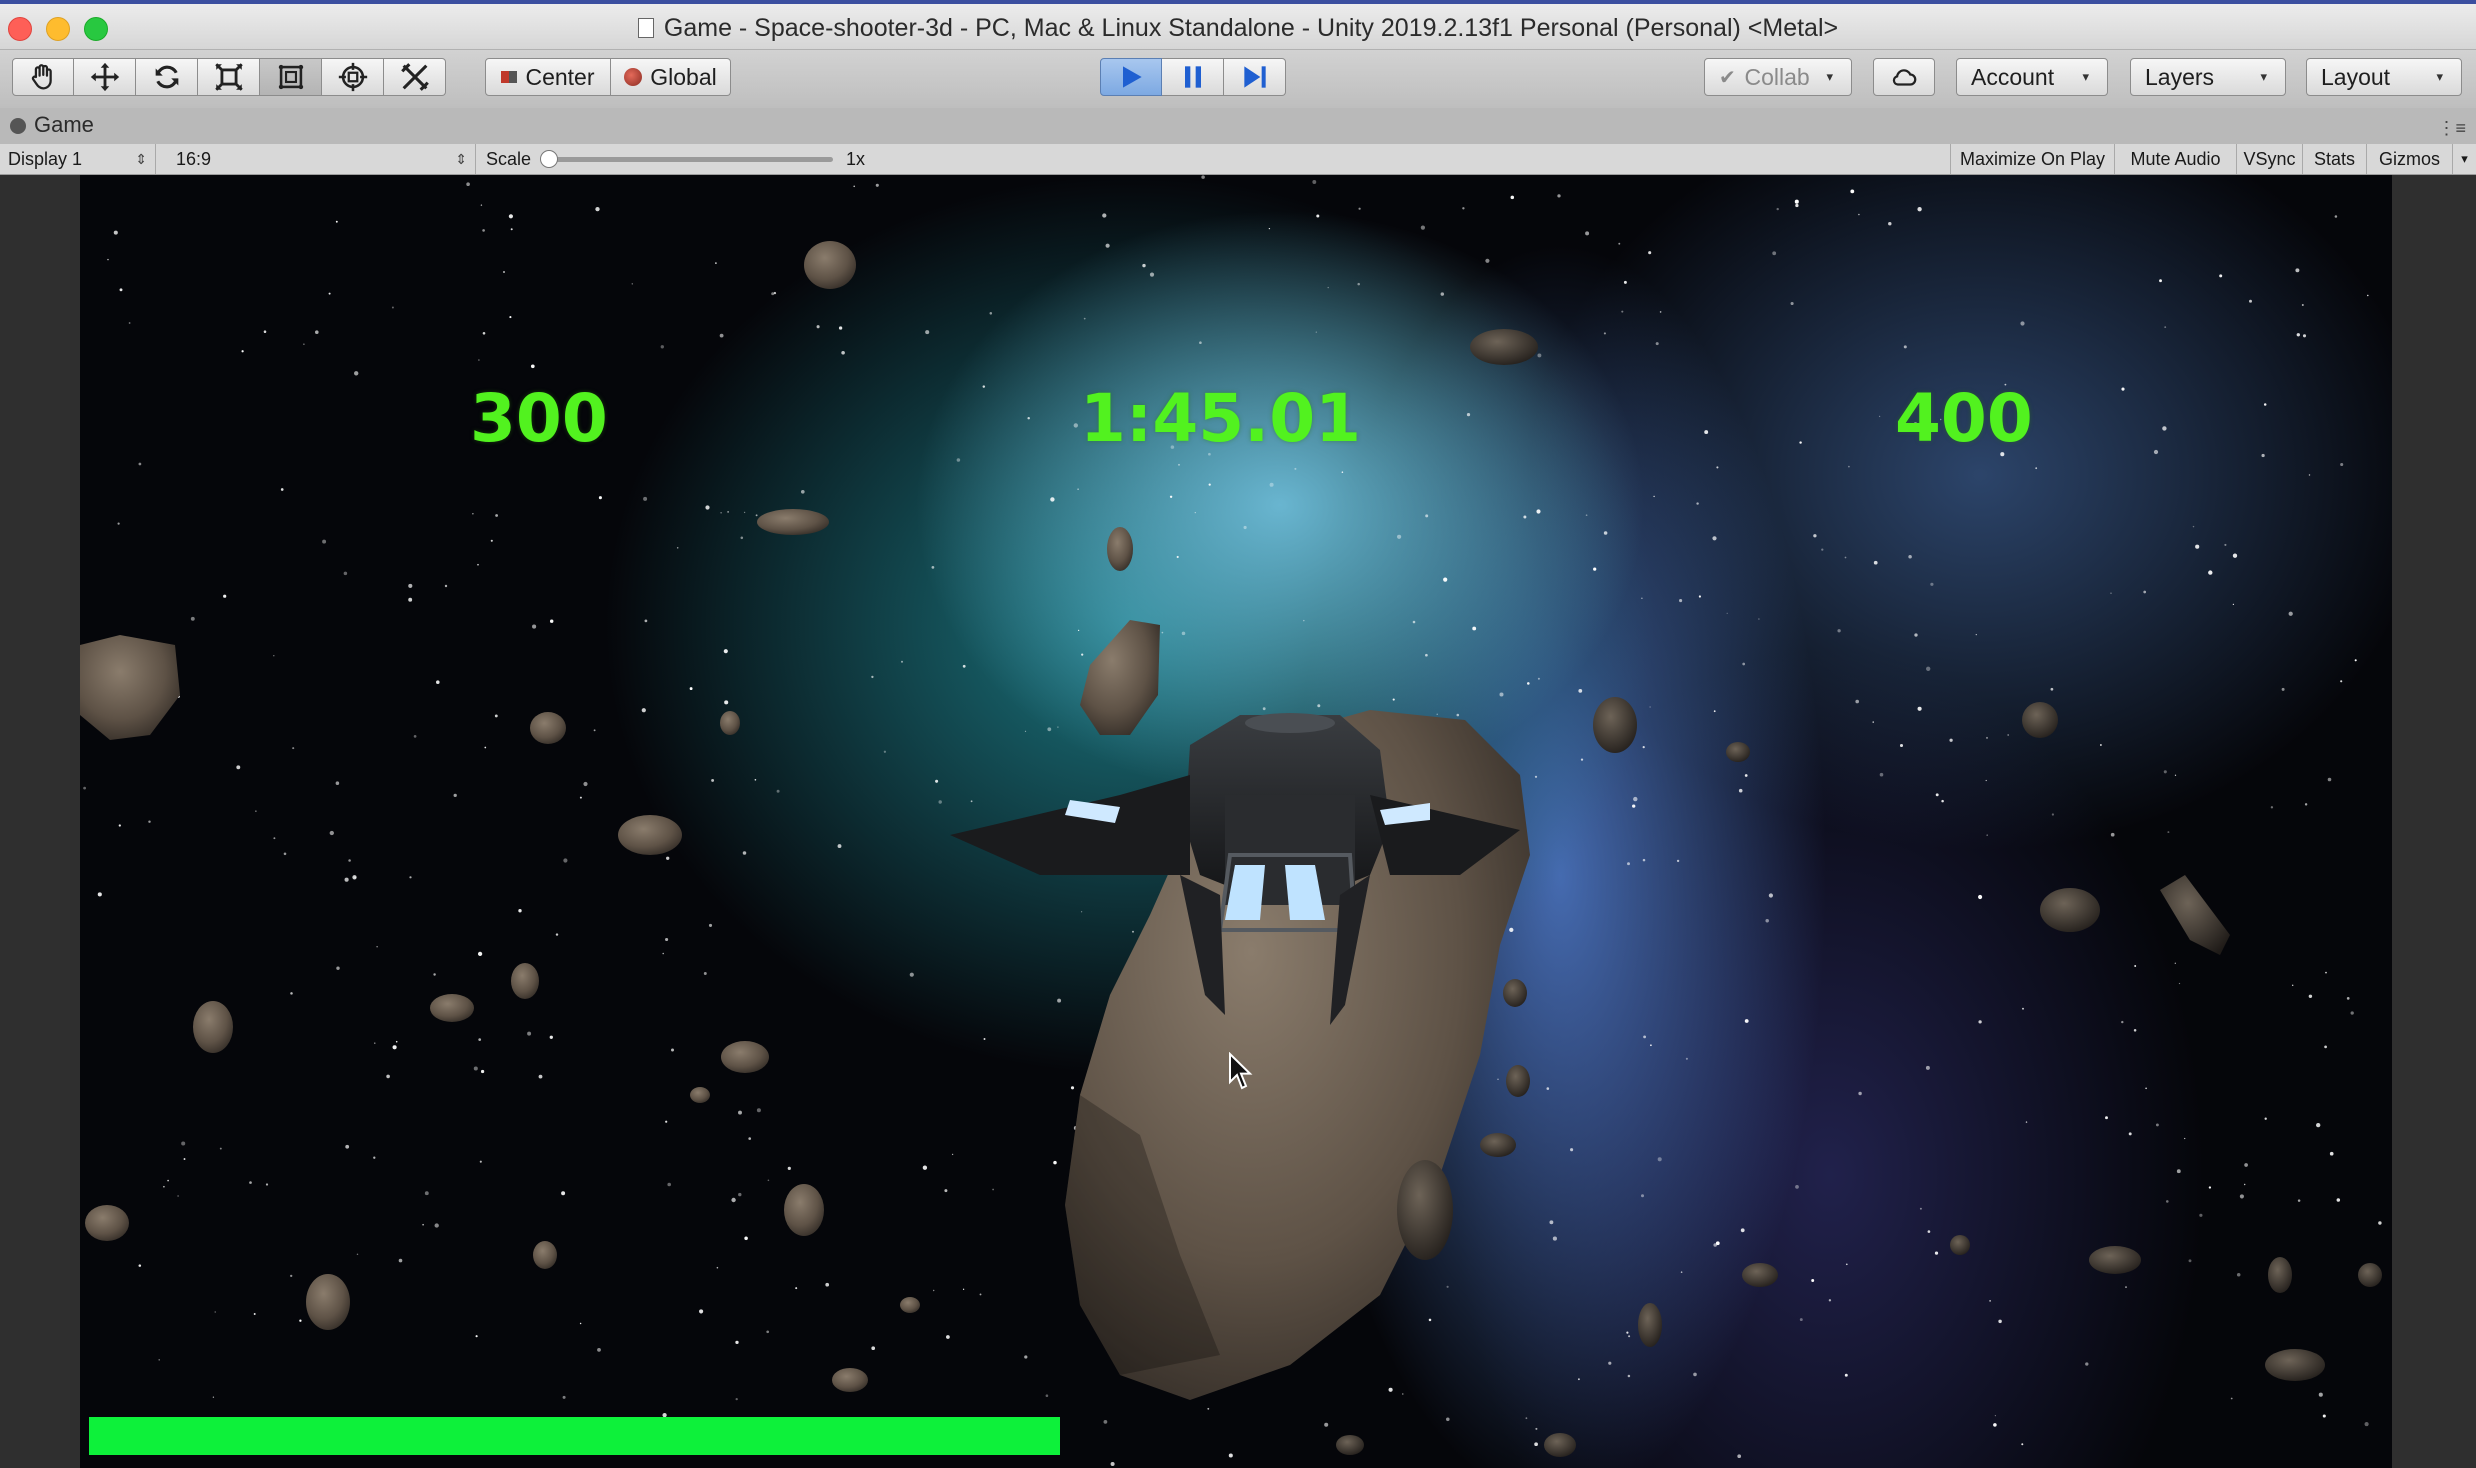  What do you see at coordinates (2409, 159) in the screenshot?
I see `gizmos-toggle: Gizmos` at bounding box center [2409, 159].